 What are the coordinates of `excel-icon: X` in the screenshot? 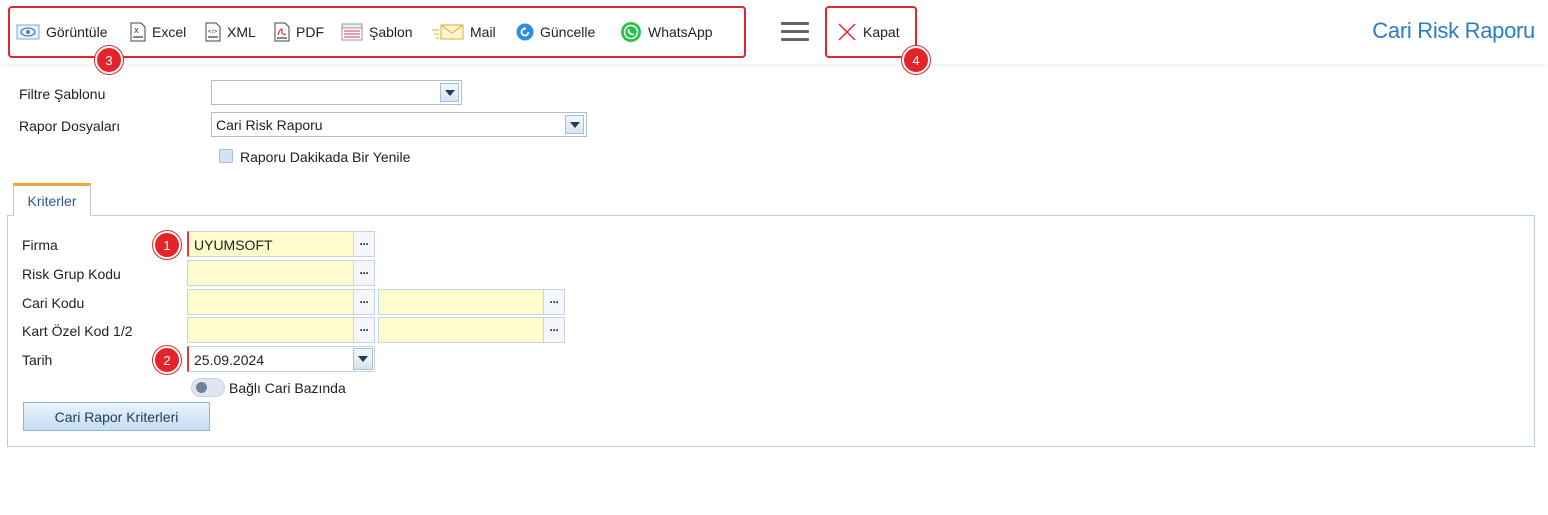 It's located at (138, 32).